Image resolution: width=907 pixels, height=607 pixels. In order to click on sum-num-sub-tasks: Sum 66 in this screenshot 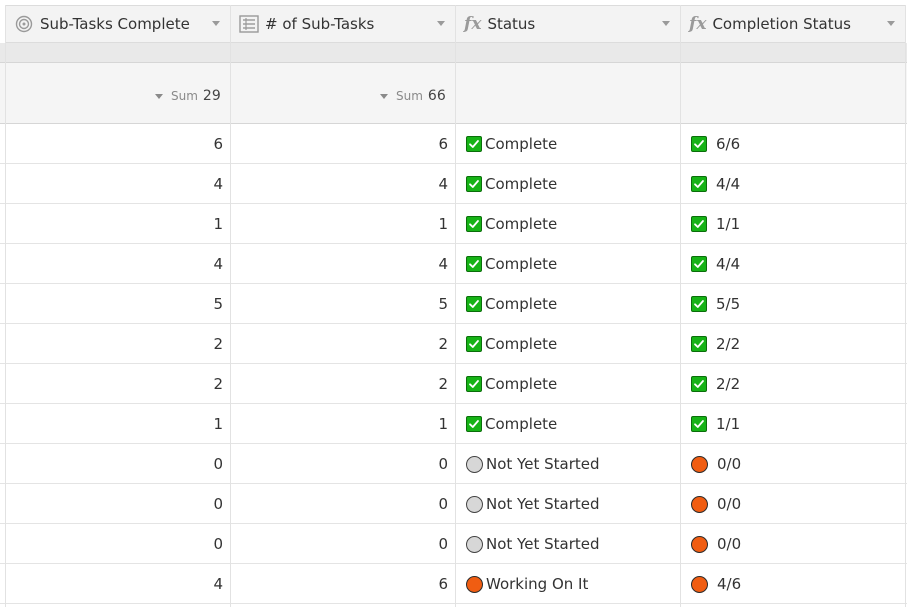, I will do `click(413, 96)`.